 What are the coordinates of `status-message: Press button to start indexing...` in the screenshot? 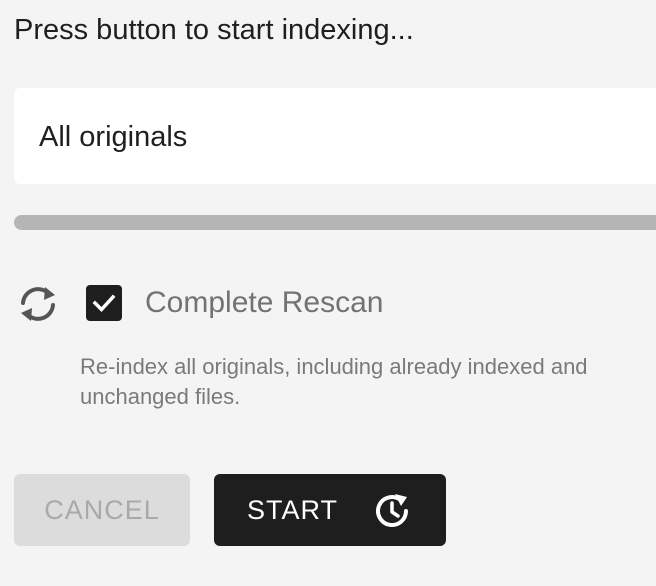 It's located at (214, 30).